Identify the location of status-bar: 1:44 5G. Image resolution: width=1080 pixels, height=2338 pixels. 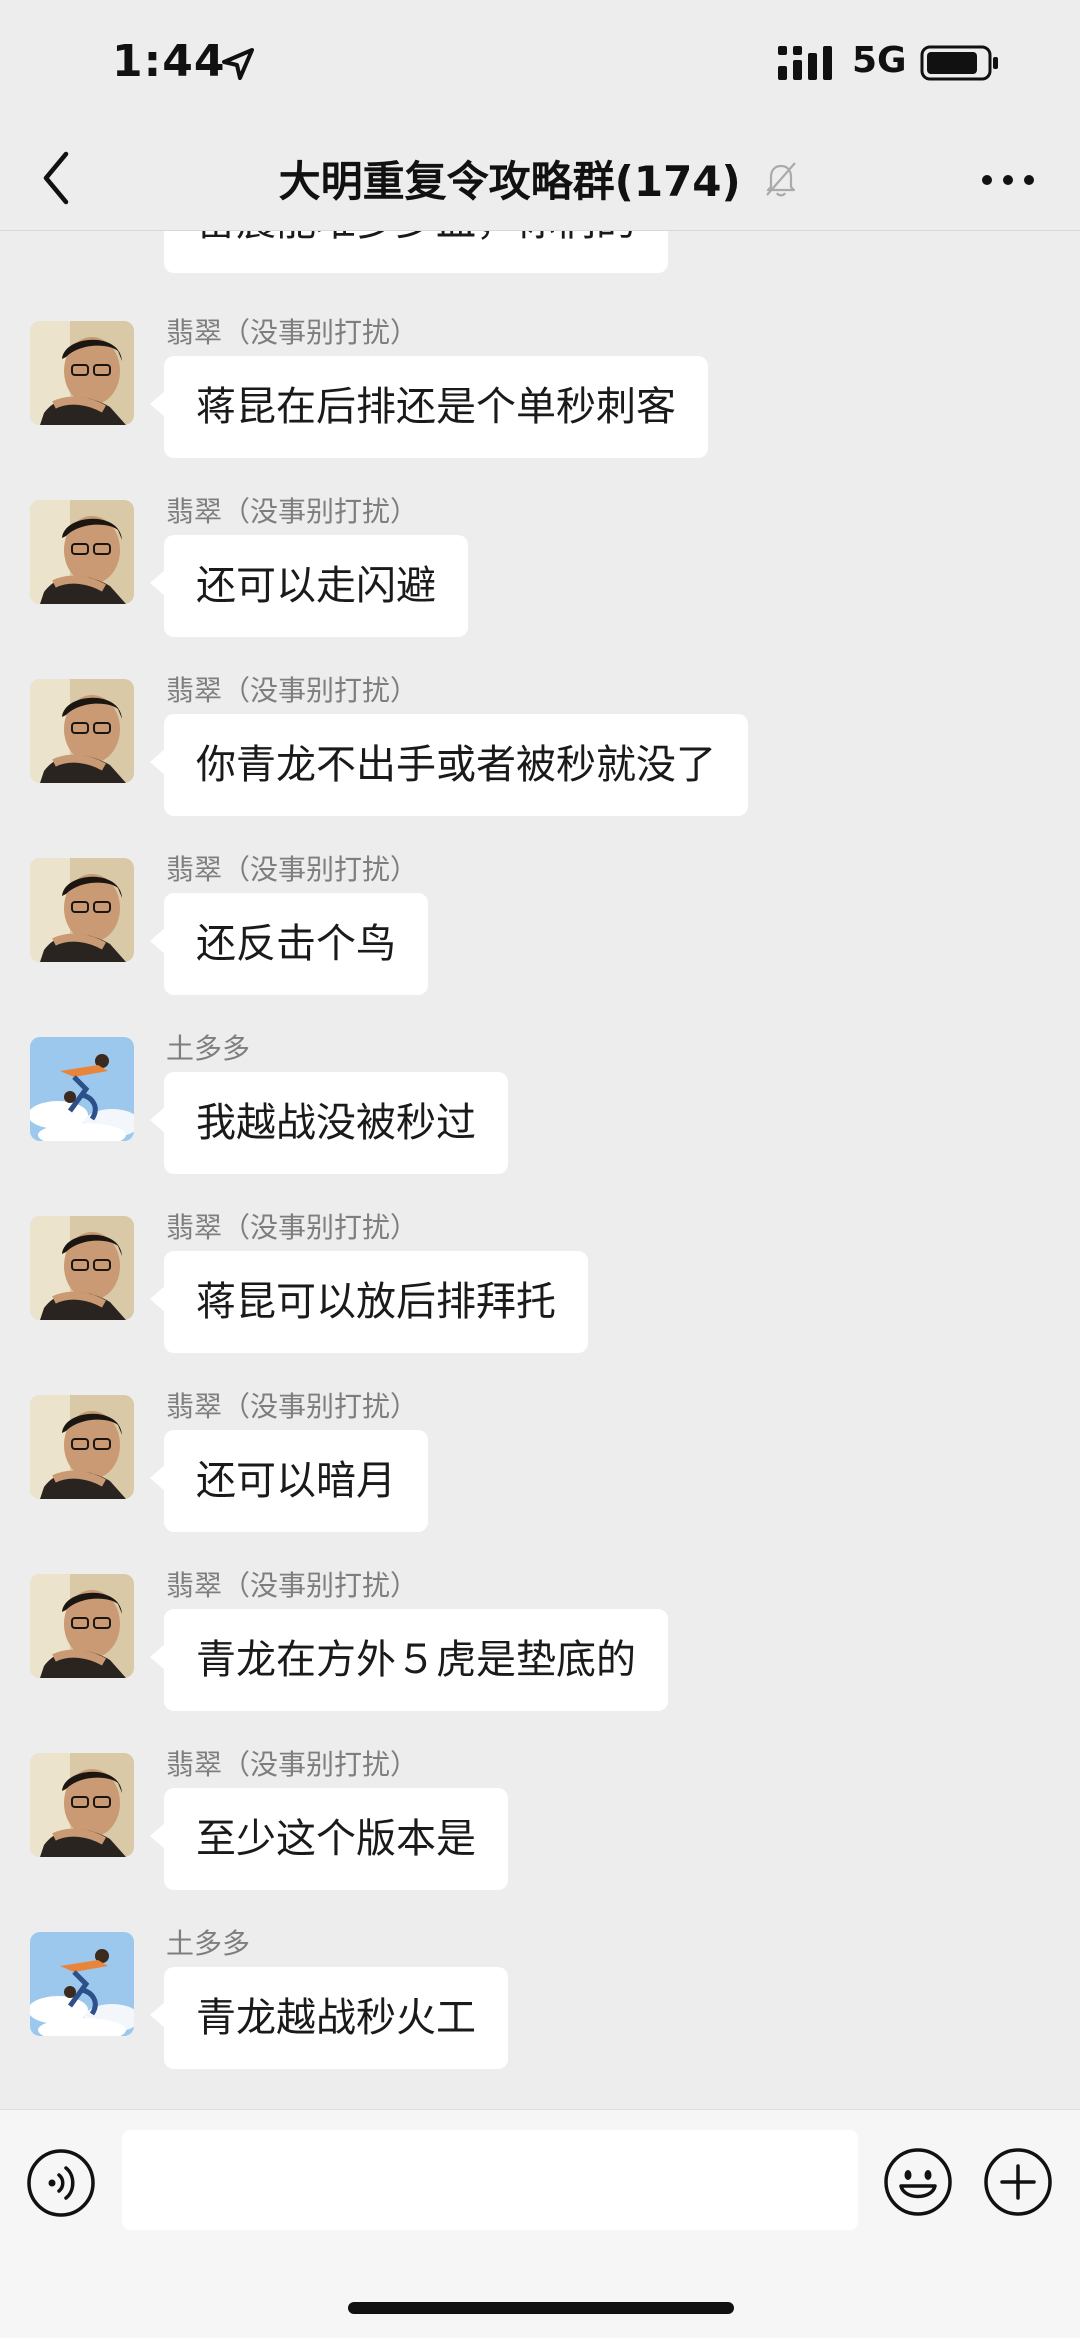
(540, 65).